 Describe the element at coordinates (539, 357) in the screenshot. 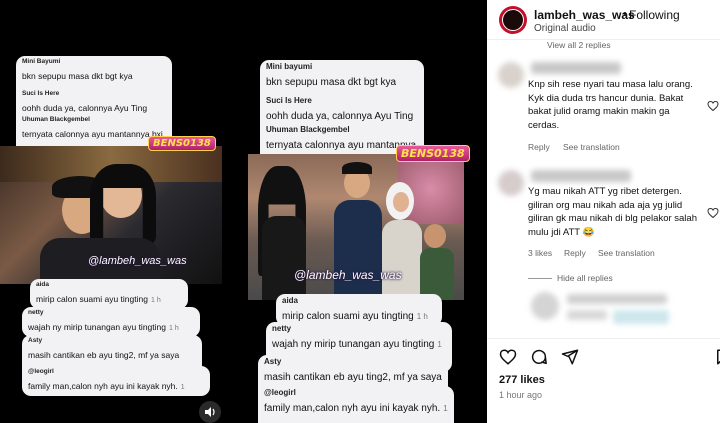

I see `comment-icon` at that location.